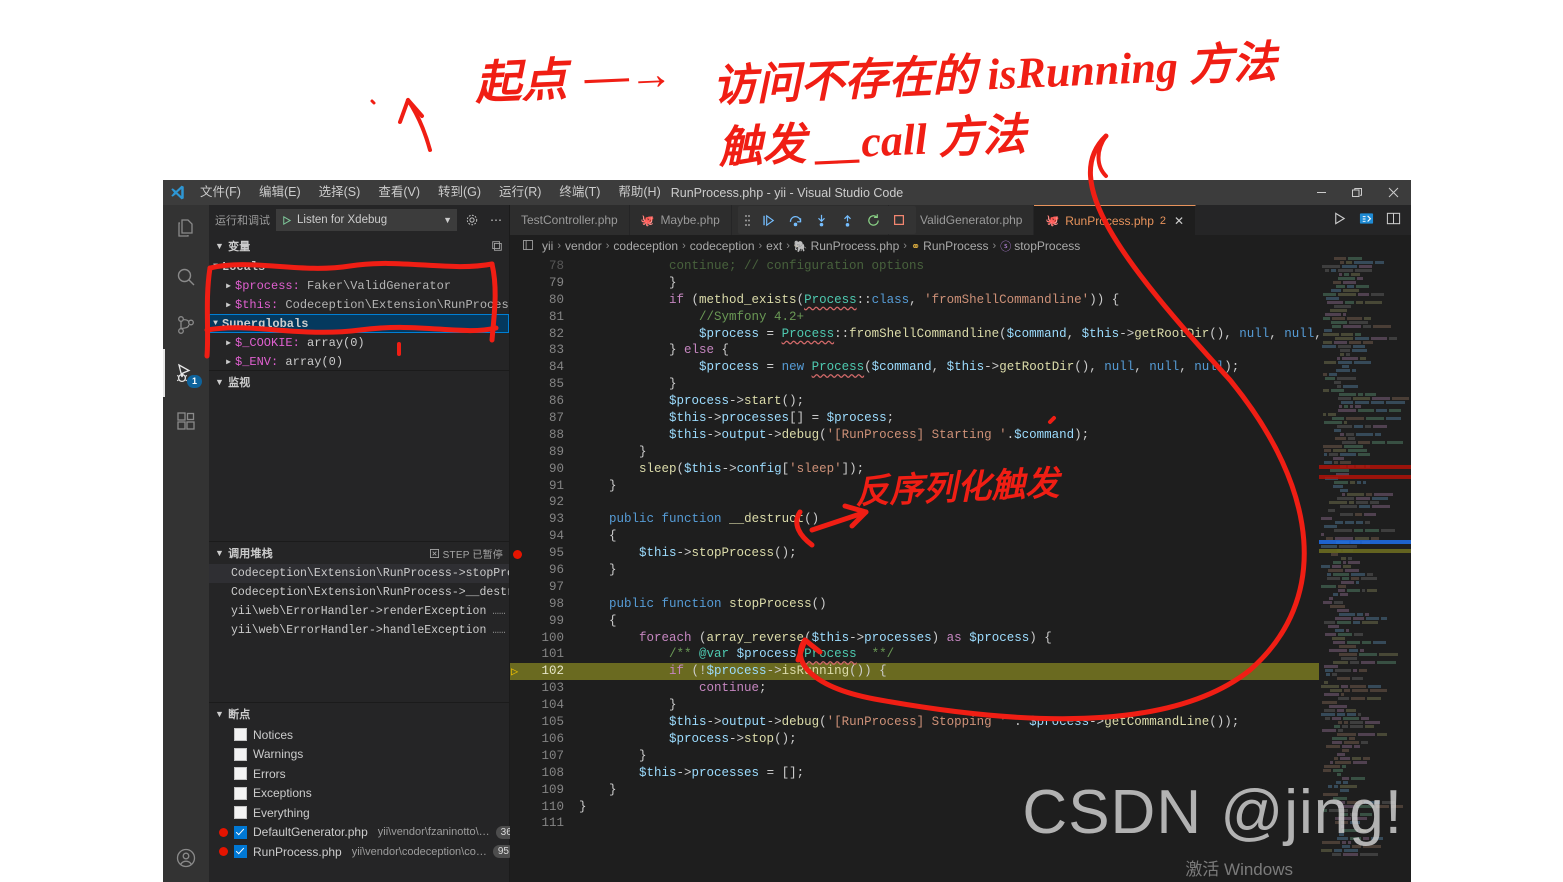 The width and height of the screenshot is (1563, 882). What do you see at coordinates (496, 220) in the screenshot?
I see `ellipsis-icon: ⋯` at bounding box center [496, 220].